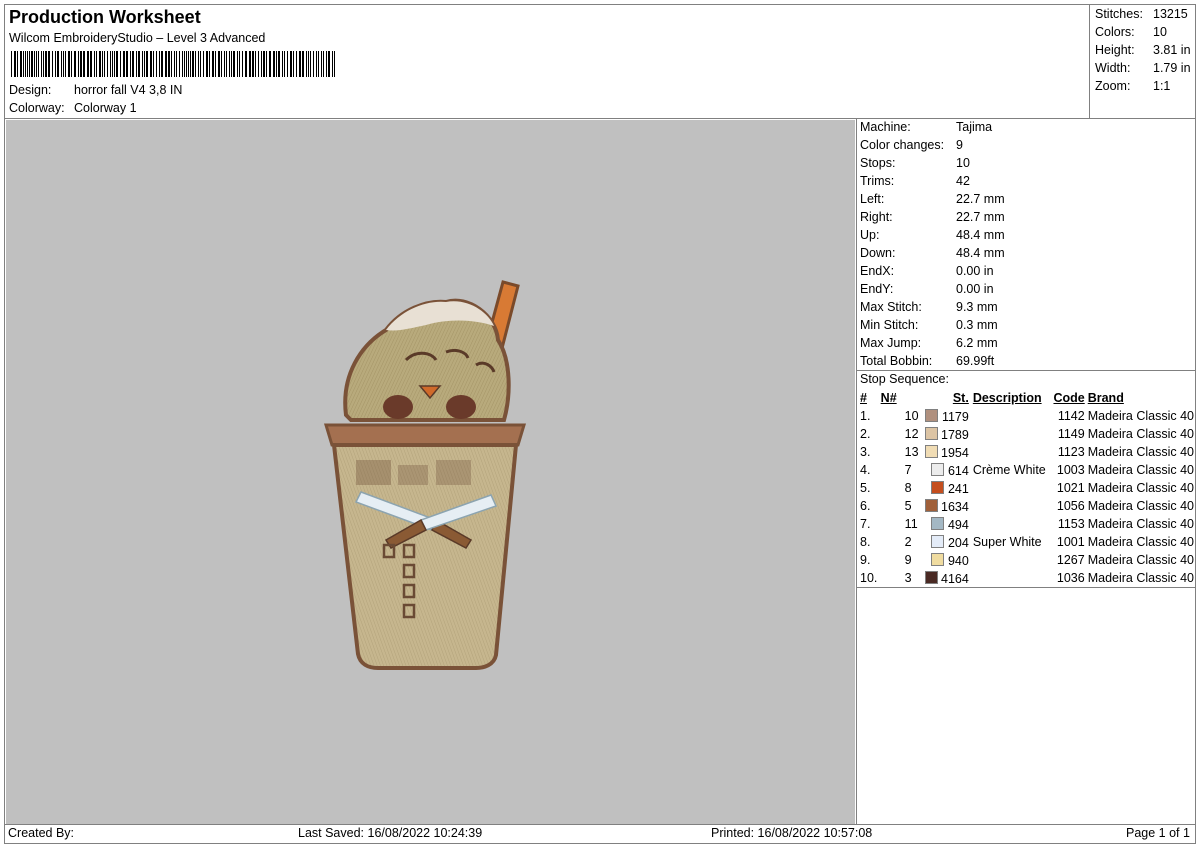 This screenshot has width=1200, height=848. What do you see at coordinates (600, 118) in the screenshot?
I see `header-divider` at bounding box center [600, 118].